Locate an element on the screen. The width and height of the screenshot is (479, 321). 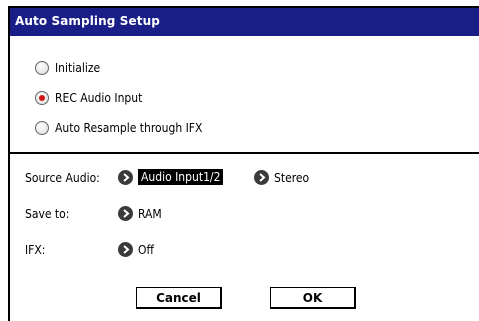
source-audio-label: Source Audio: is located at coordinates (62, 178).